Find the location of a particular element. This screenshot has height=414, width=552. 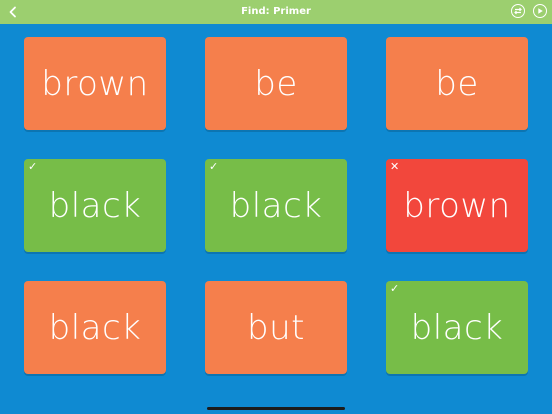

word-card: brown is located at coordinates (95, 83).